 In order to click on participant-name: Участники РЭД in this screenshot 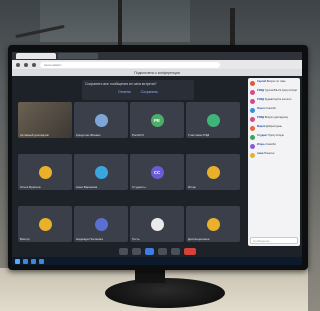, I will do `click(199, 135)`.